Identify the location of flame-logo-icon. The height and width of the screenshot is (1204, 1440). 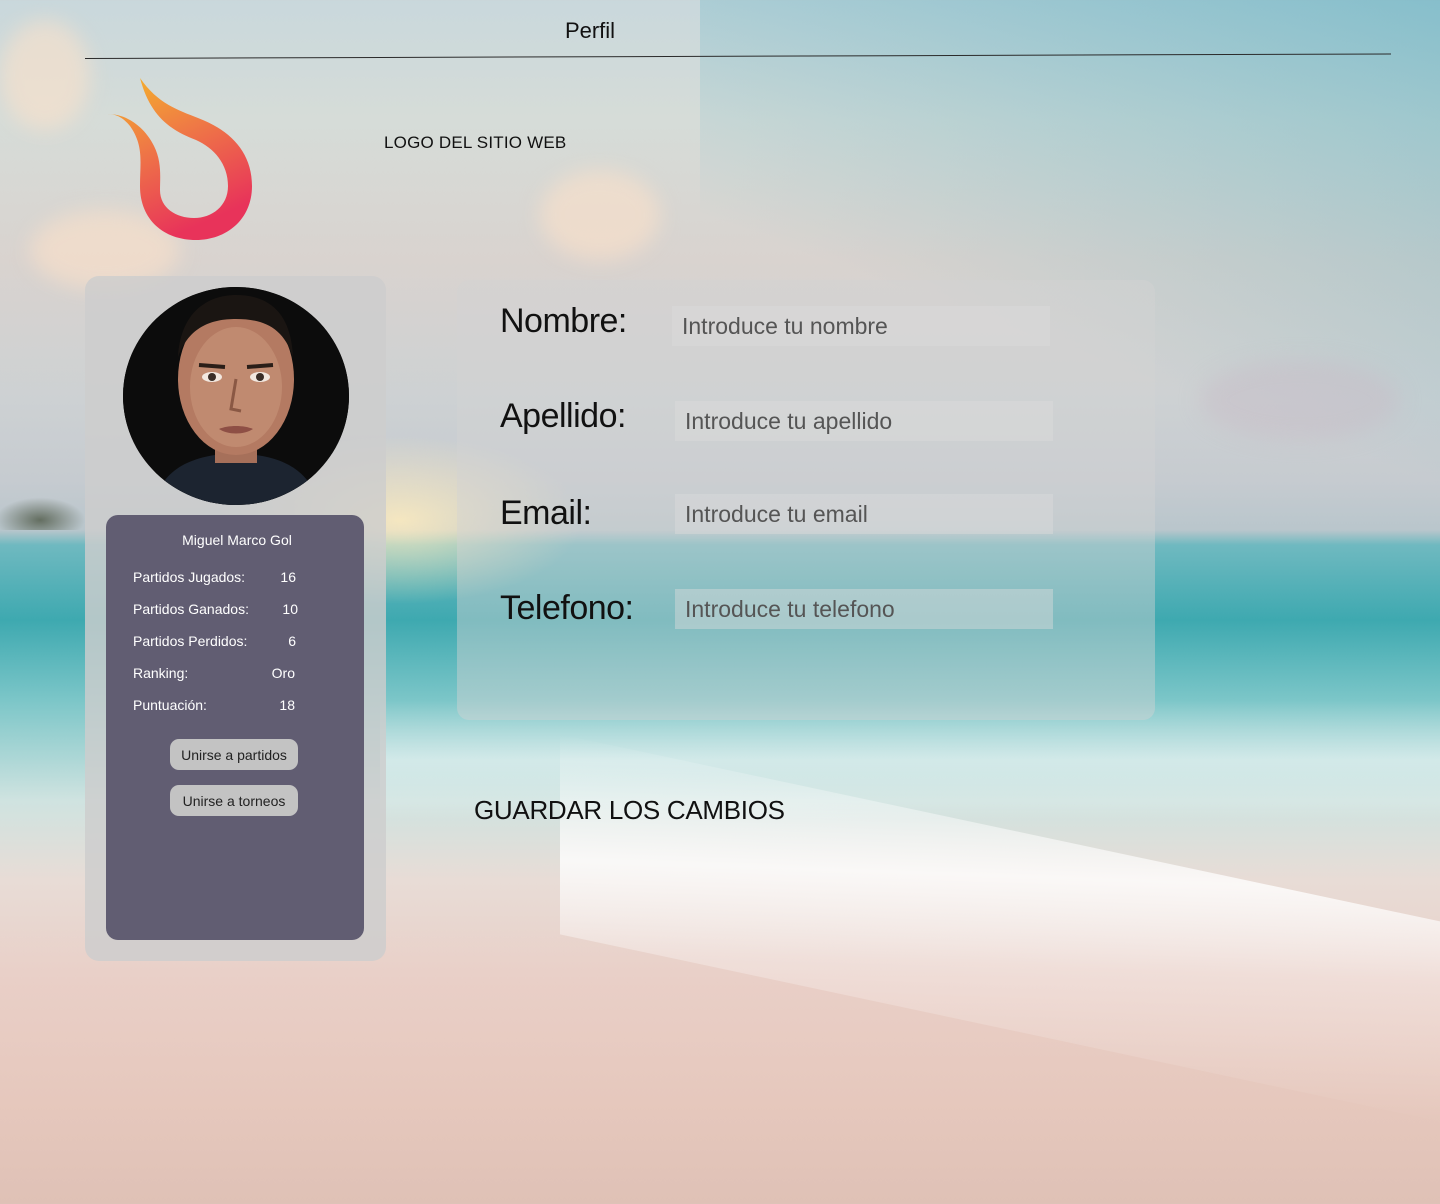
(180, 159).